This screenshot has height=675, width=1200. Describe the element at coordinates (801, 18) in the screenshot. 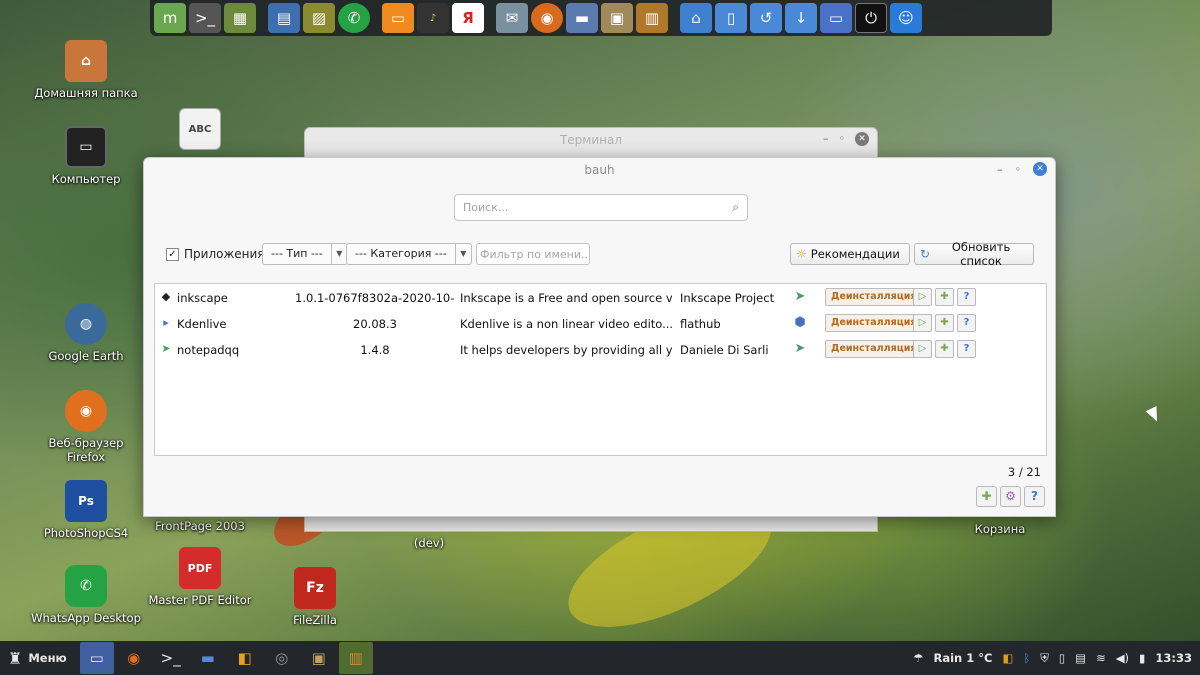

I see `downloads-icon: ↓` at that location.